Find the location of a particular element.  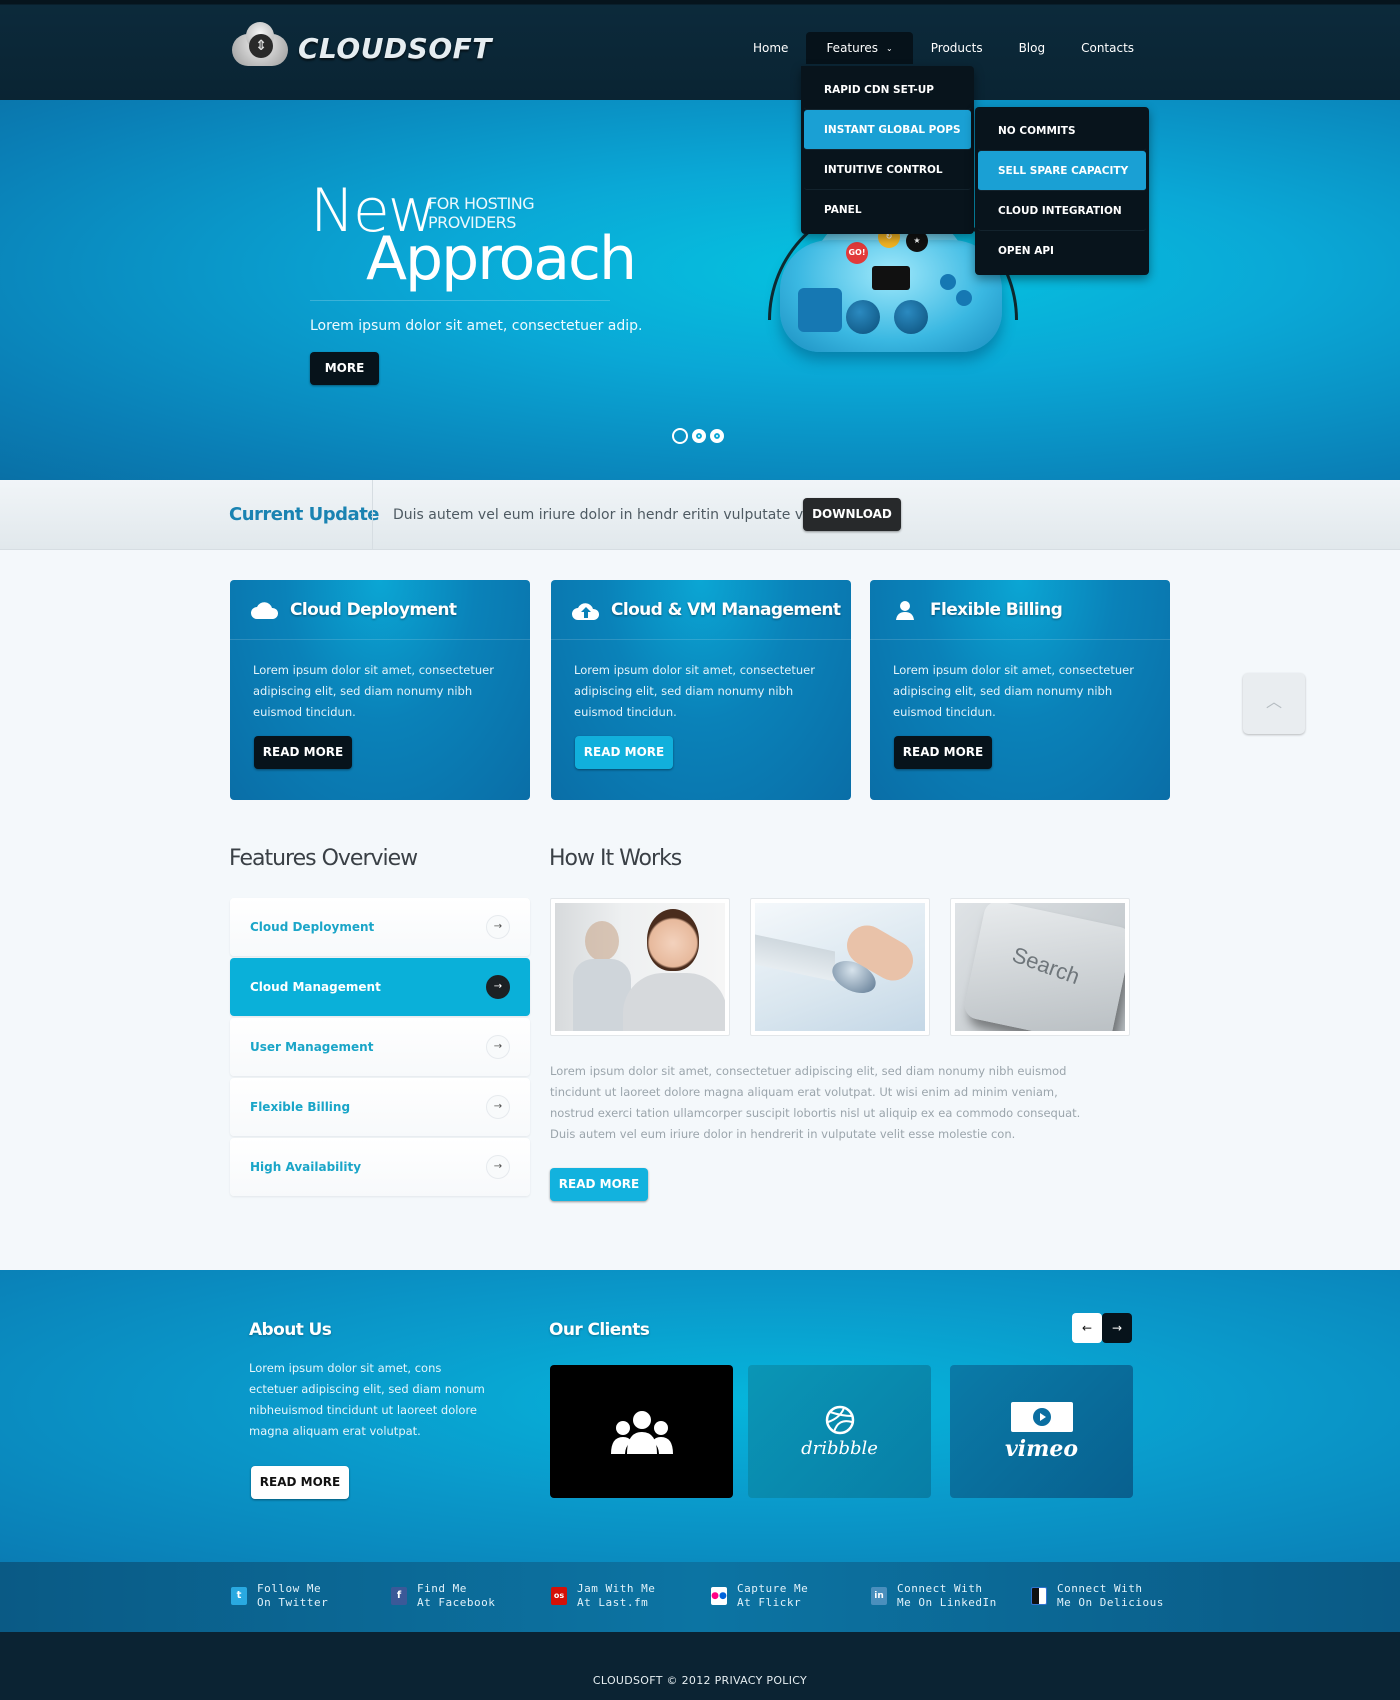

social-line-2: On Twitter is located at coordinates (293, 1602).